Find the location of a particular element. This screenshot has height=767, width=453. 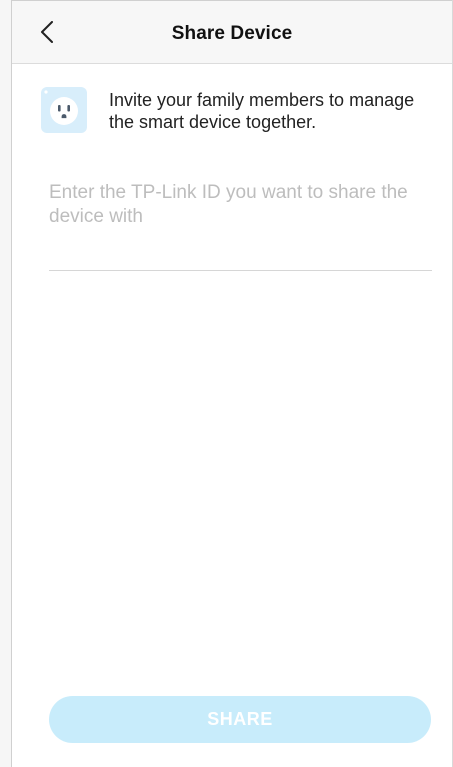

tp-link-id-input is located at coordinates (240, 223).